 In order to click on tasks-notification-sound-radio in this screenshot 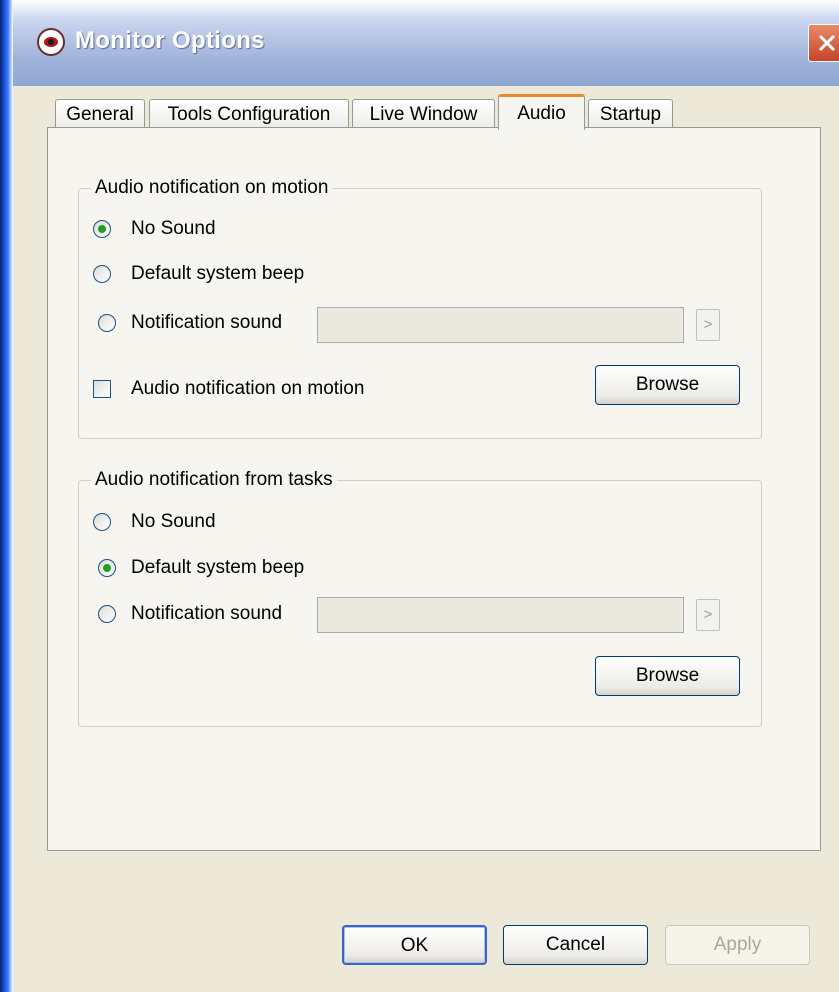, I will do `click(107, 614)`.